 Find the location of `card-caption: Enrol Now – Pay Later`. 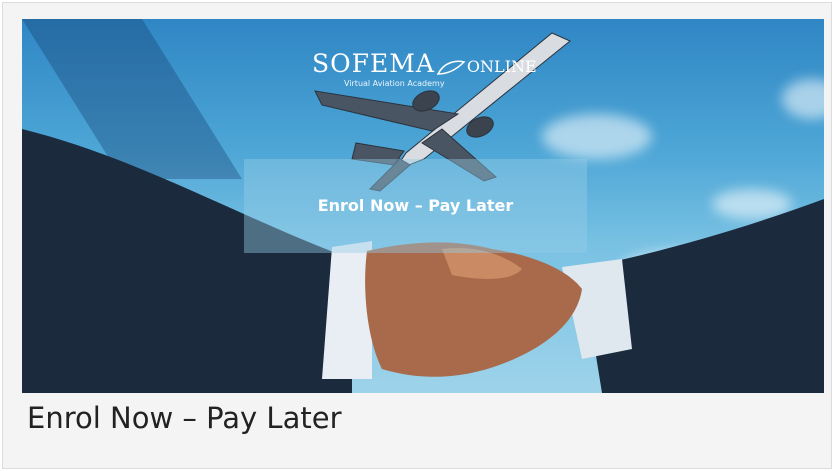

card-caption: Enrol Now – Pay Later is located at coordinates (184, 418).